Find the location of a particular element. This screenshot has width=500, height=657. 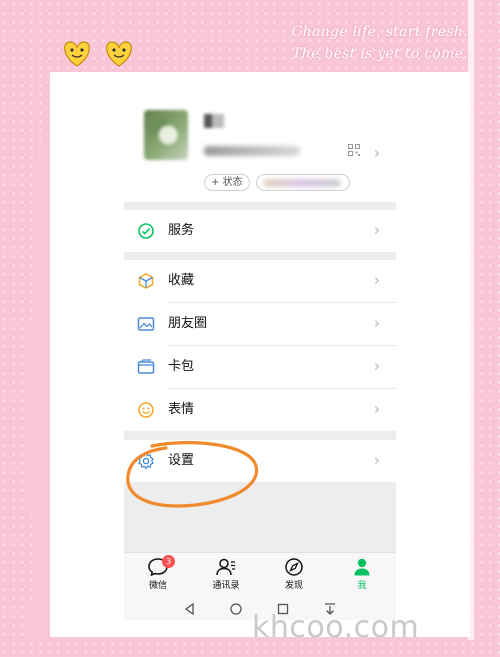

menu-item-stickers: 表情 › is located at coordinates (260, 410).